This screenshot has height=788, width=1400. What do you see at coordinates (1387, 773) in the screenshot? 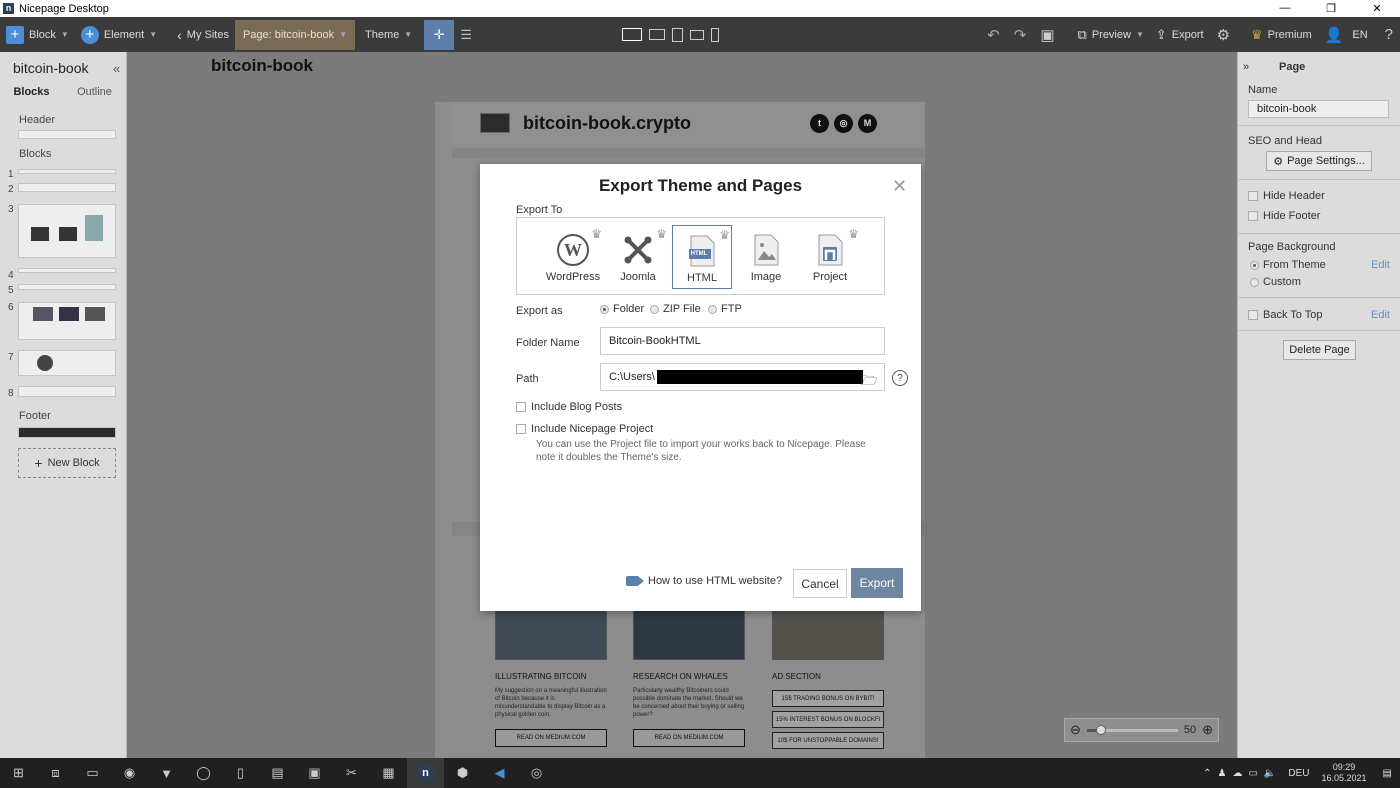
I see `notifications-icon: ▤` at bounding box center [1387, 773].